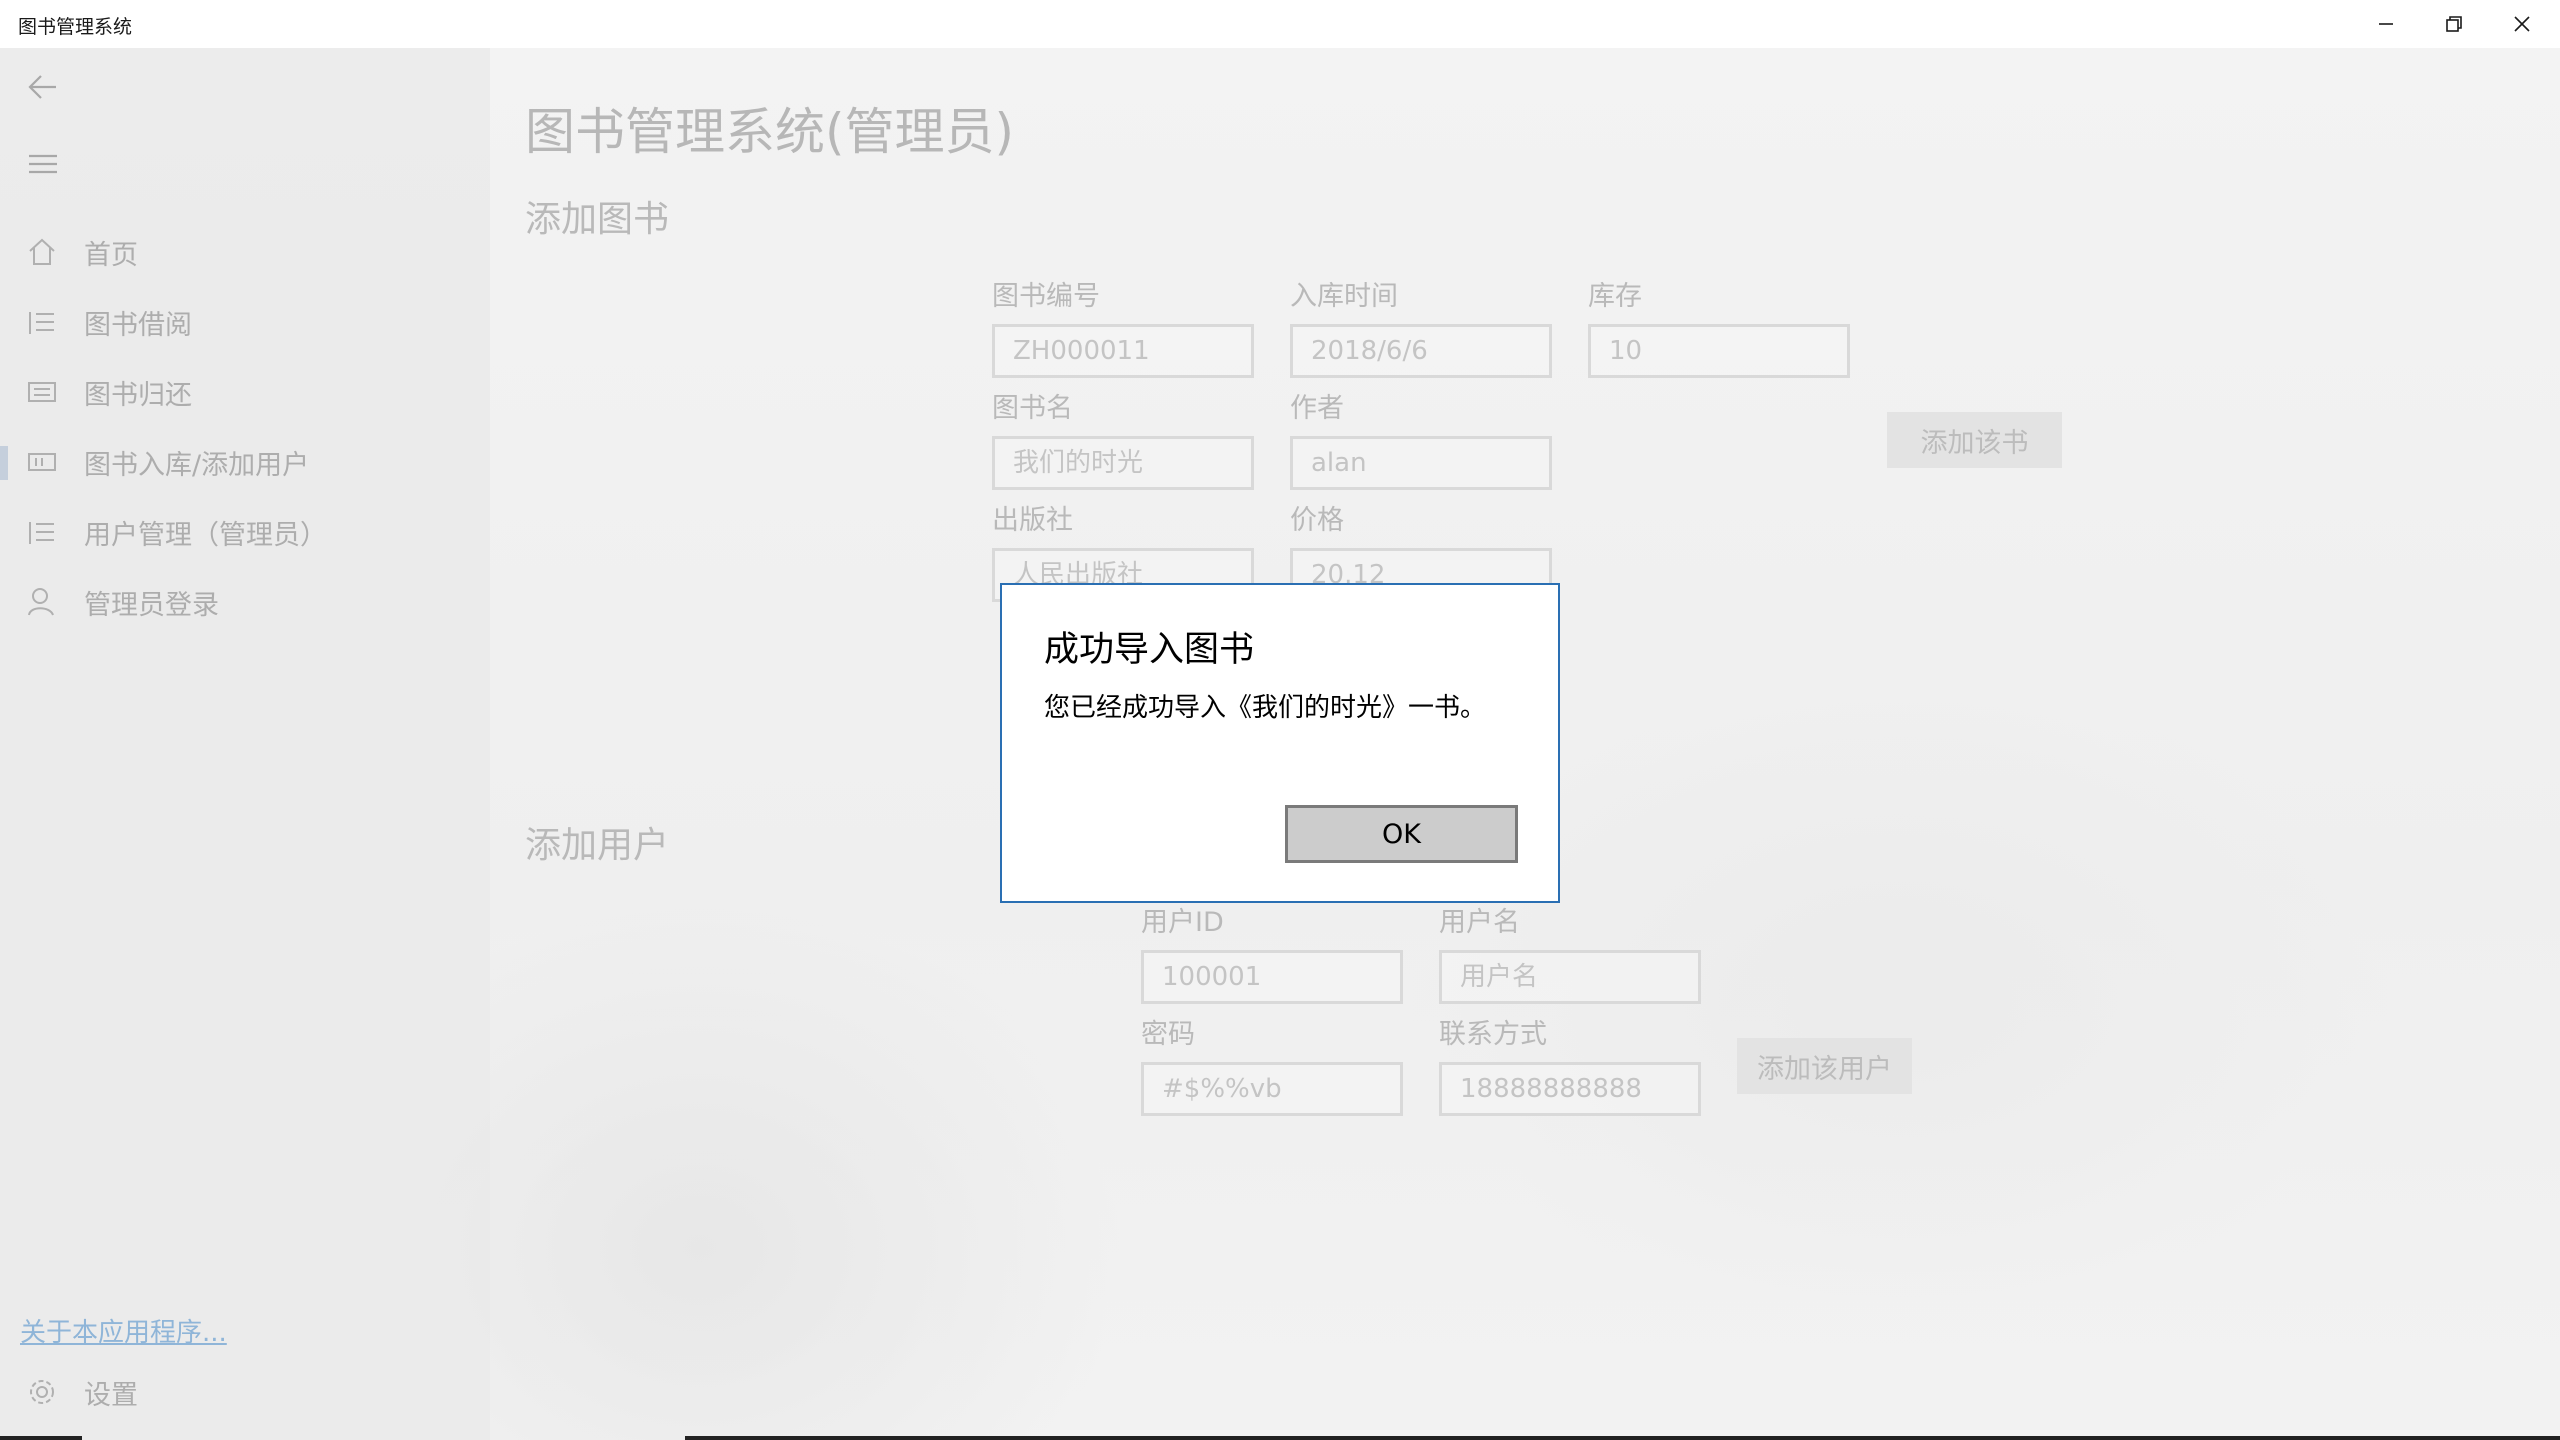 This screenshot has width=2560, height=1440. I want to click on minimize-icon, so click(2386, 24).